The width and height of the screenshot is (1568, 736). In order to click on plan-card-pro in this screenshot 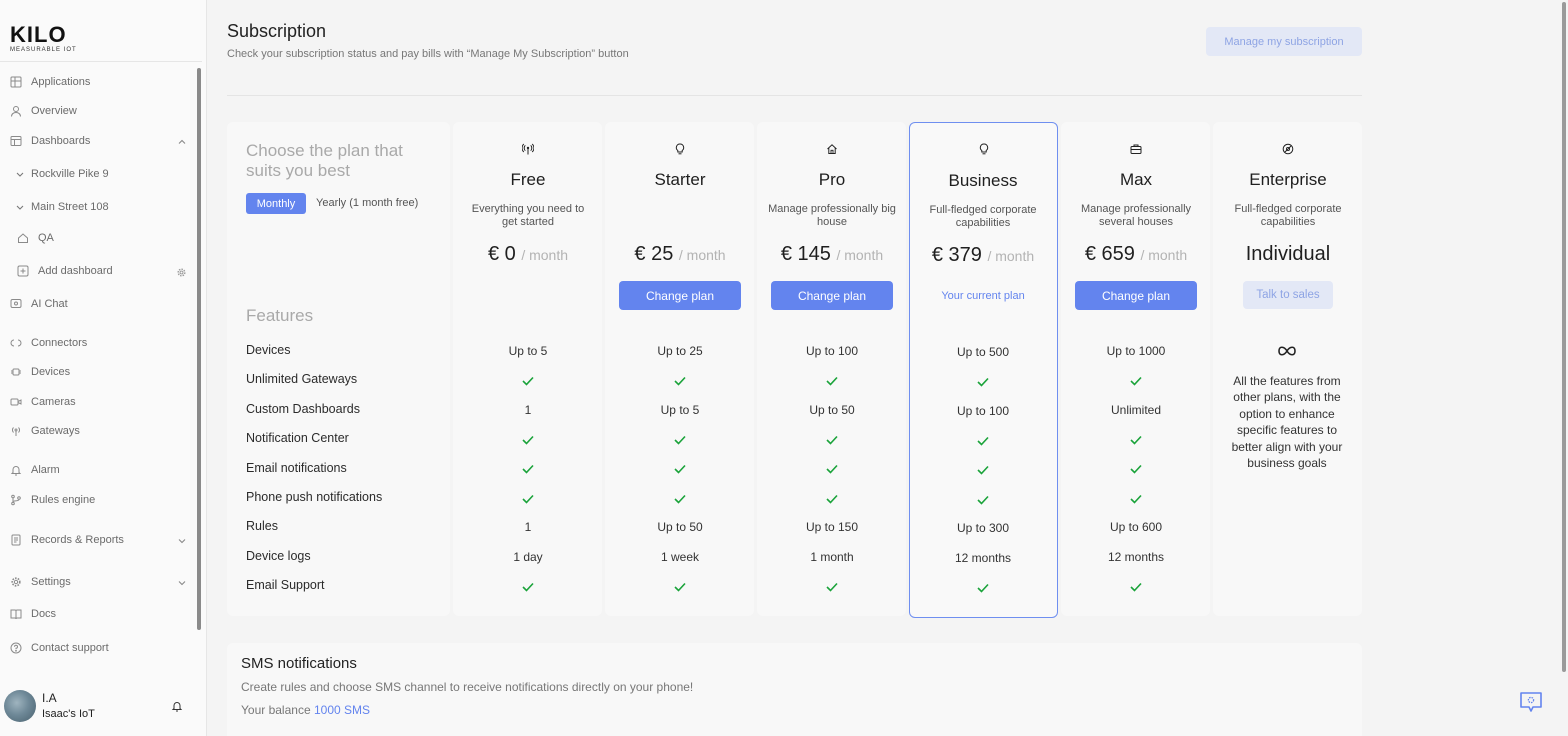, I will do `click(831, 369)`.